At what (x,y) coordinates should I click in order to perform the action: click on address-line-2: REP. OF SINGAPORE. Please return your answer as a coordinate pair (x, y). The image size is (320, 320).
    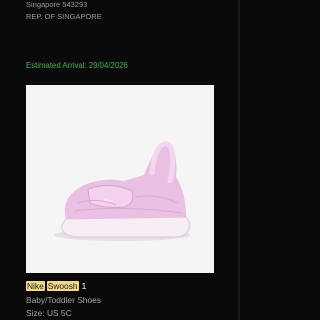
    Looking at the image, I should click on (64, 16).